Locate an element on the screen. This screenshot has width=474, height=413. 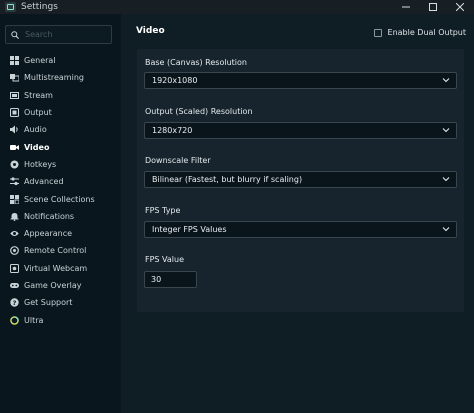
sidebar-item-remote-control: Remote Control is located at coordinates (60, 250).